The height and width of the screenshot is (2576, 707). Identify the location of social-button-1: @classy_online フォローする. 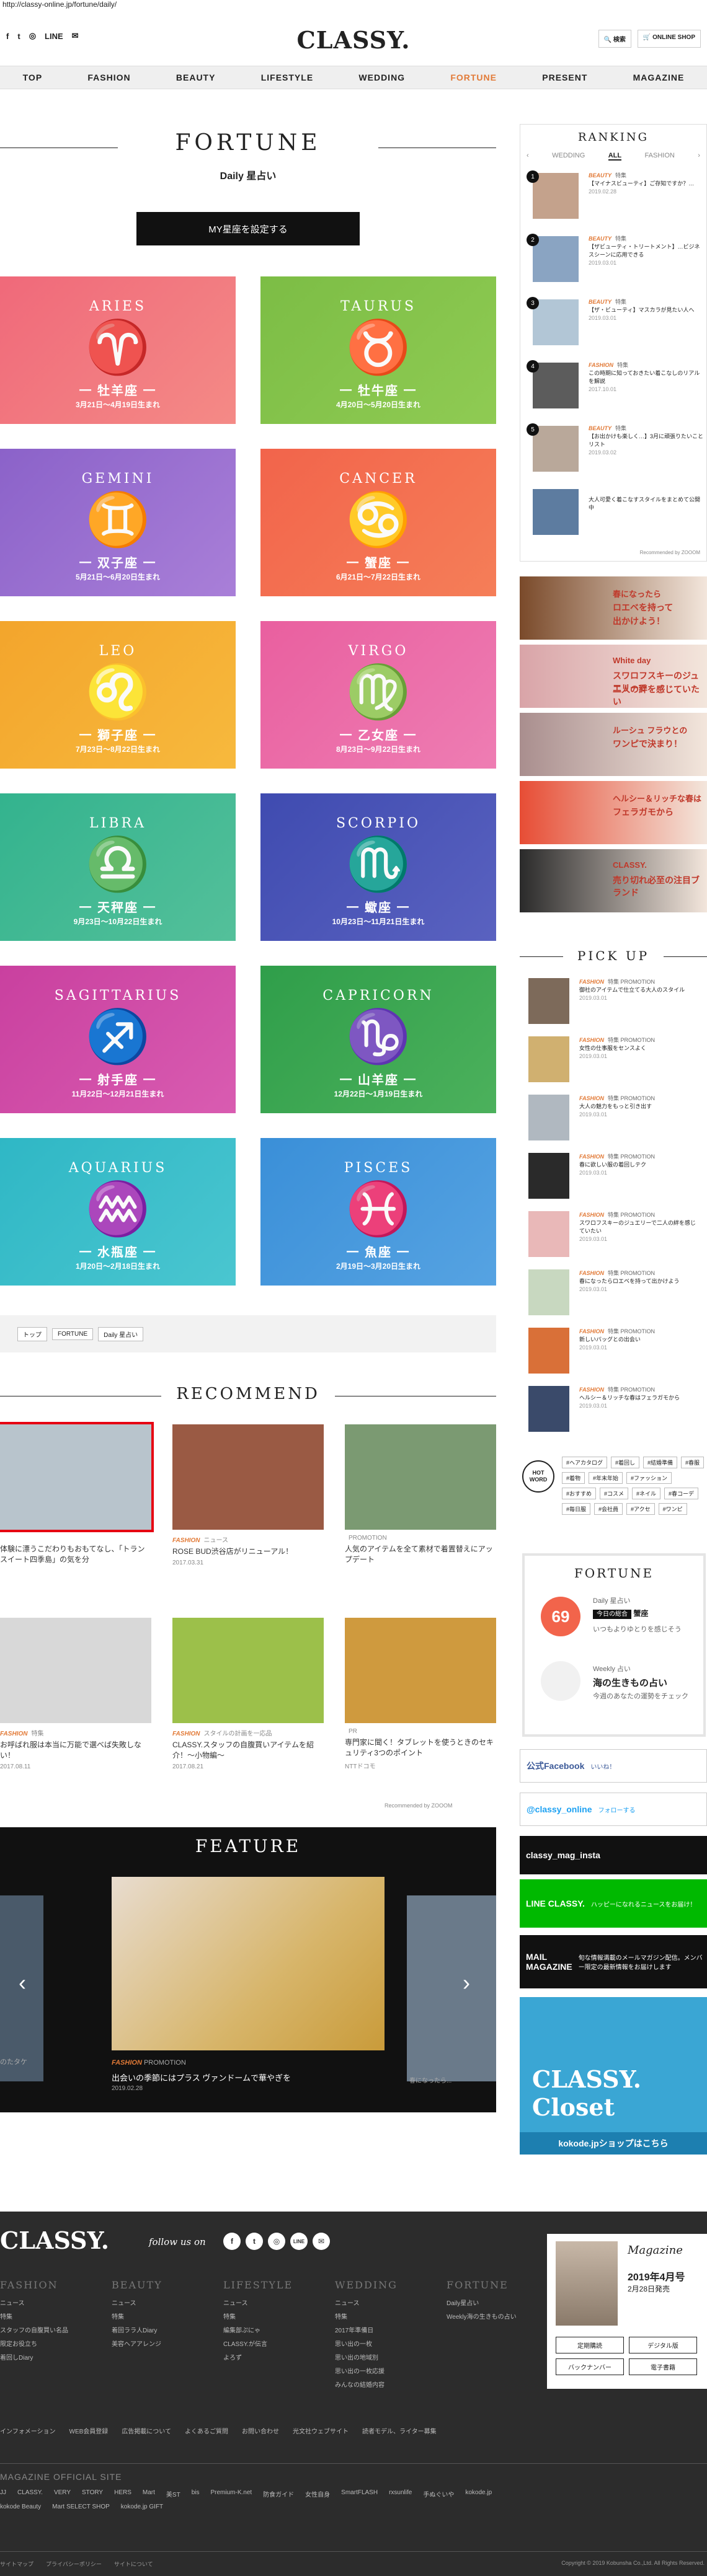
(613, 1809).